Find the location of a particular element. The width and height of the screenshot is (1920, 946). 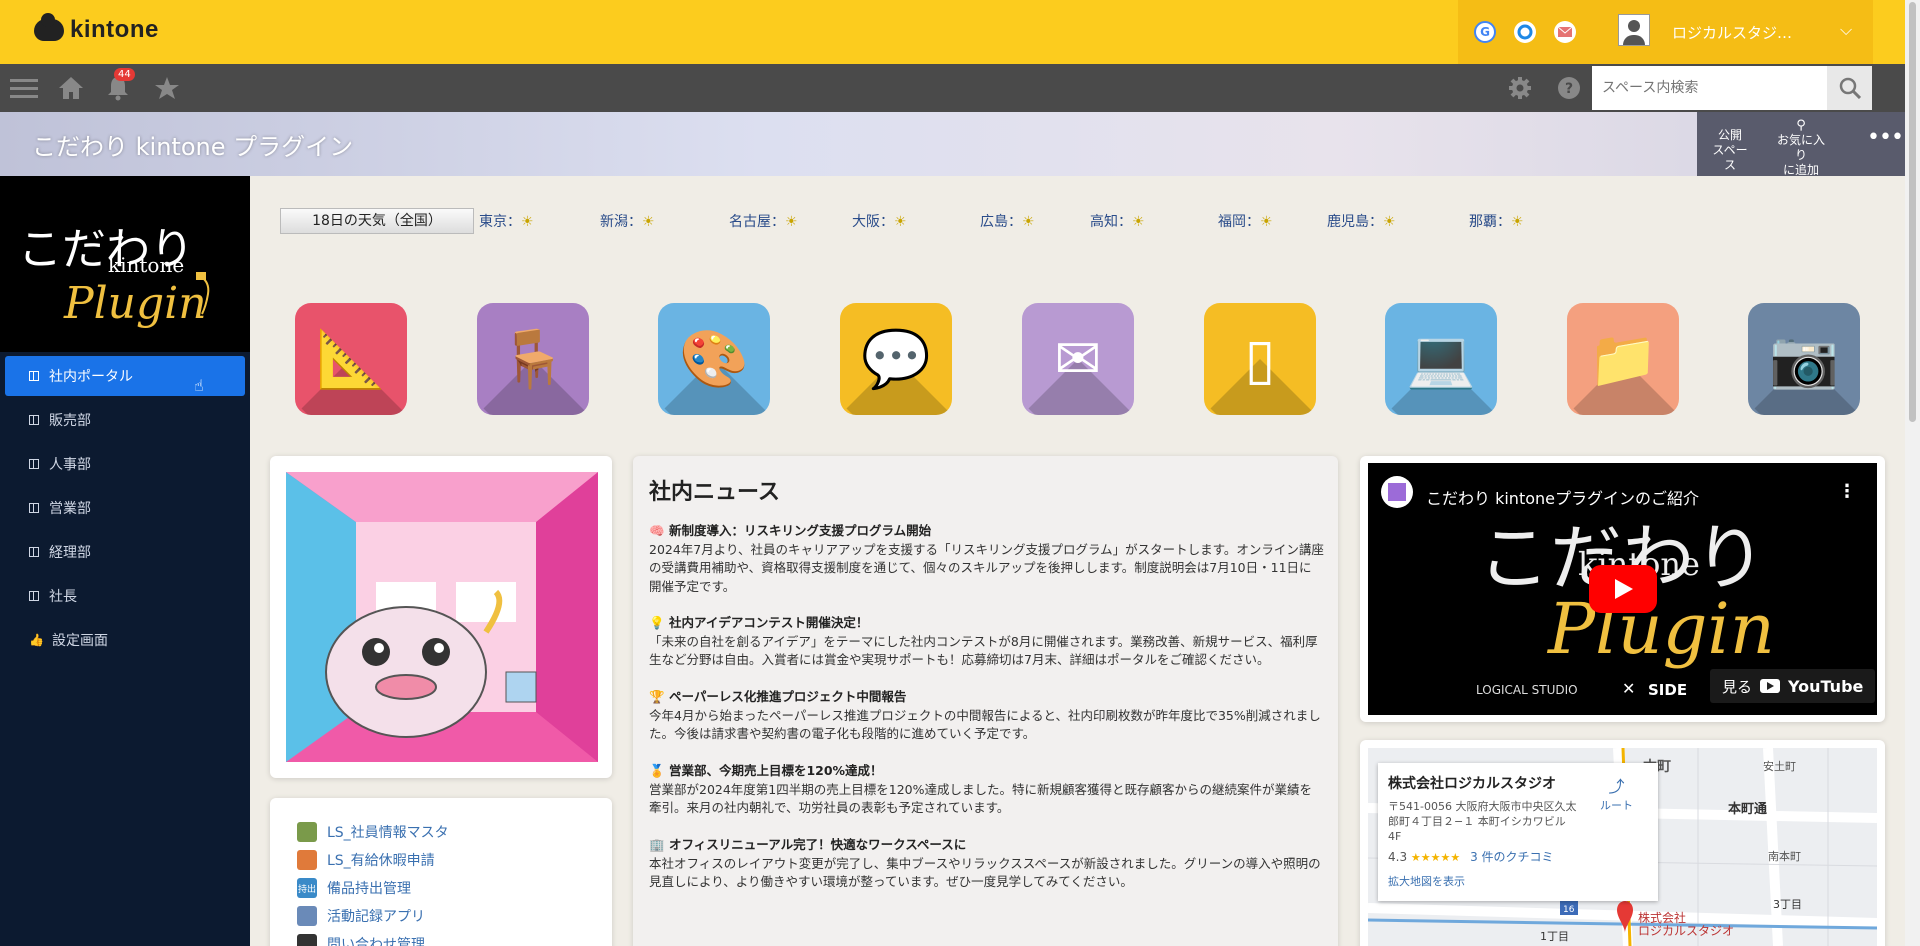

chevron-down-icon: ⌵ is located at coordinates (1846, 30).